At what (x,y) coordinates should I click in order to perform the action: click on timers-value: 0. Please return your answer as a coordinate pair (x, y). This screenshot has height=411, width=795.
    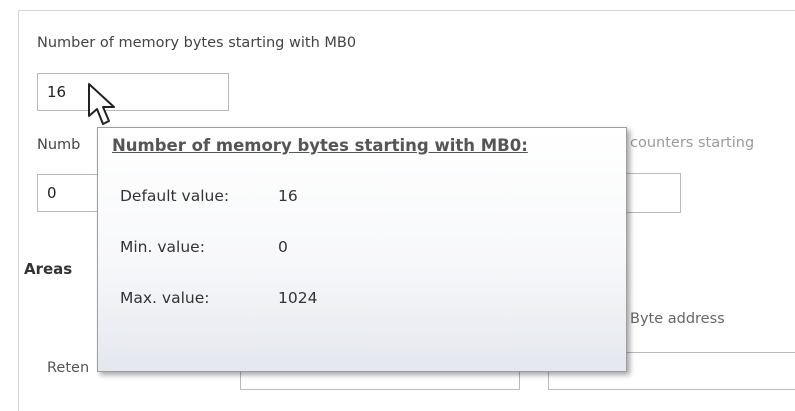
    Looking at the image, I should click on (52, 193).